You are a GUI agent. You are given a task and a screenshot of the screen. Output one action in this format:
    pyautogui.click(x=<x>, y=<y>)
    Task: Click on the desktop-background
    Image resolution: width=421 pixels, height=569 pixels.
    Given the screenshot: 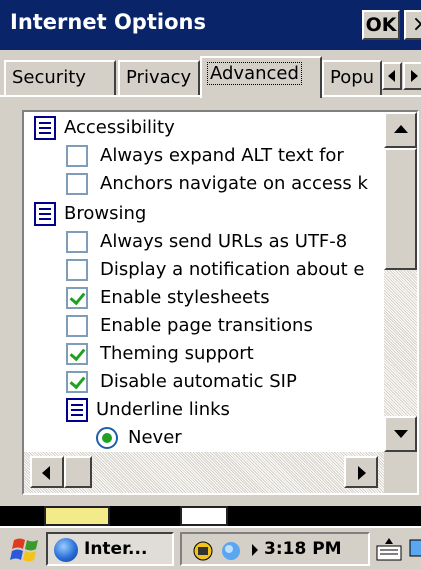 What is the action you would take?
    pyautogui.click(x=210, y=516)
    